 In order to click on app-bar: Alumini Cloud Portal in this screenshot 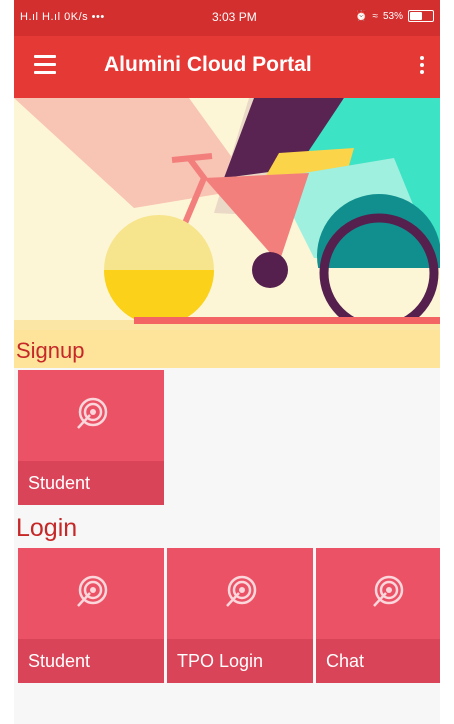, I will do `click(227, 67)`.